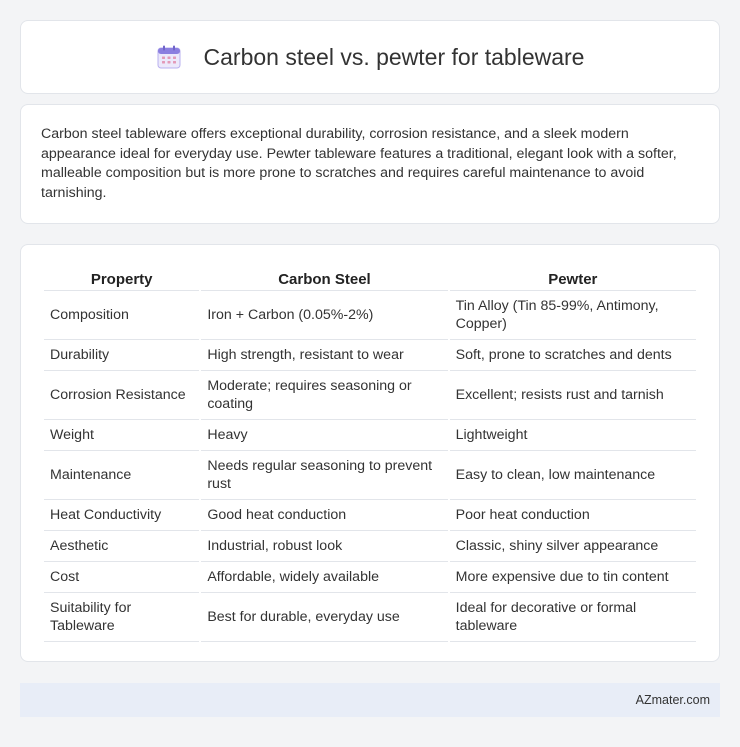  Describe the element at coordinates (324, 435) in the screenshot. I see `carbon-steel-cell: Heavy` at that location.